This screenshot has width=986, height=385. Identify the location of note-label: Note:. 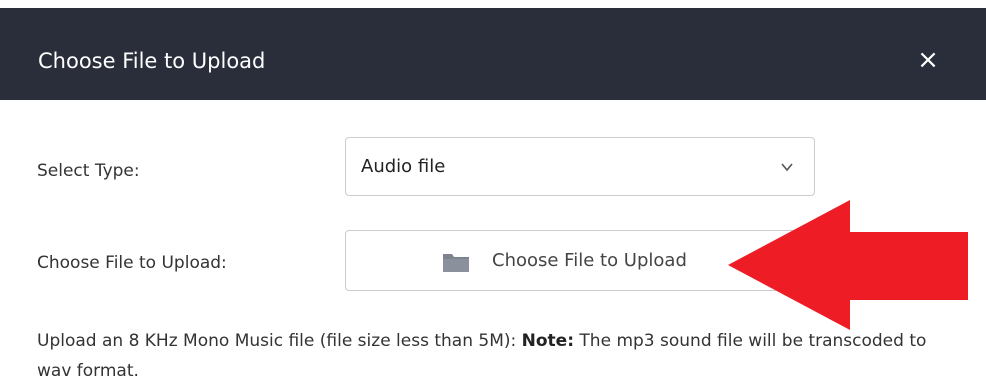
(548, 341).